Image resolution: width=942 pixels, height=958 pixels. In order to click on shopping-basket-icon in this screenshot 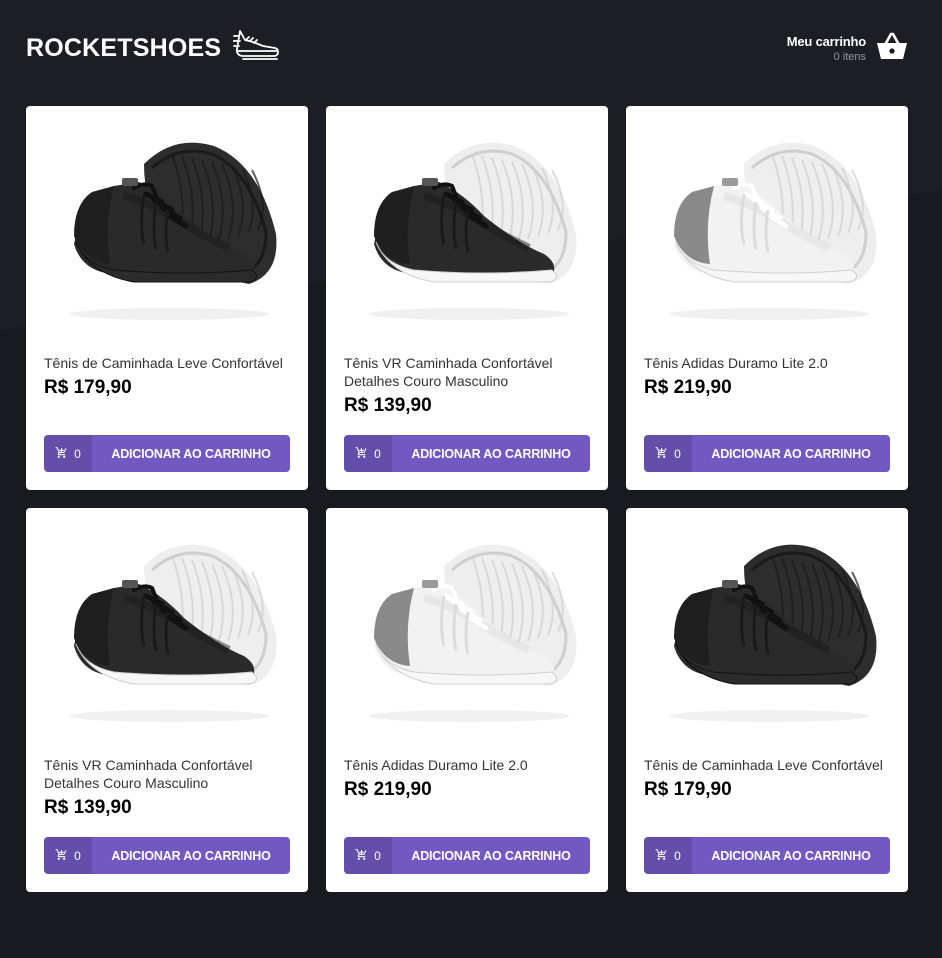, I will do `click(892, 48)`.